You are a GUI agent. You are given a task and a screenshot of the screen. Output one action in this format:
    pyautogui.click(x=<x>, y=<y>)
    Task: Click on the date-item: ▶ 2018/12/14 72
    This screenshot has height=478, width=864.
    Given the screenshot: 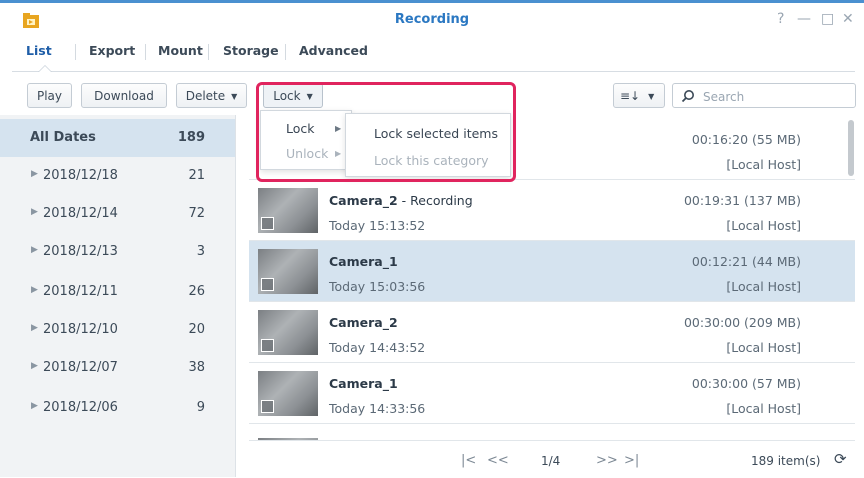 What is the action you would take?
    pyautogui.click(x=117, y=214)
    